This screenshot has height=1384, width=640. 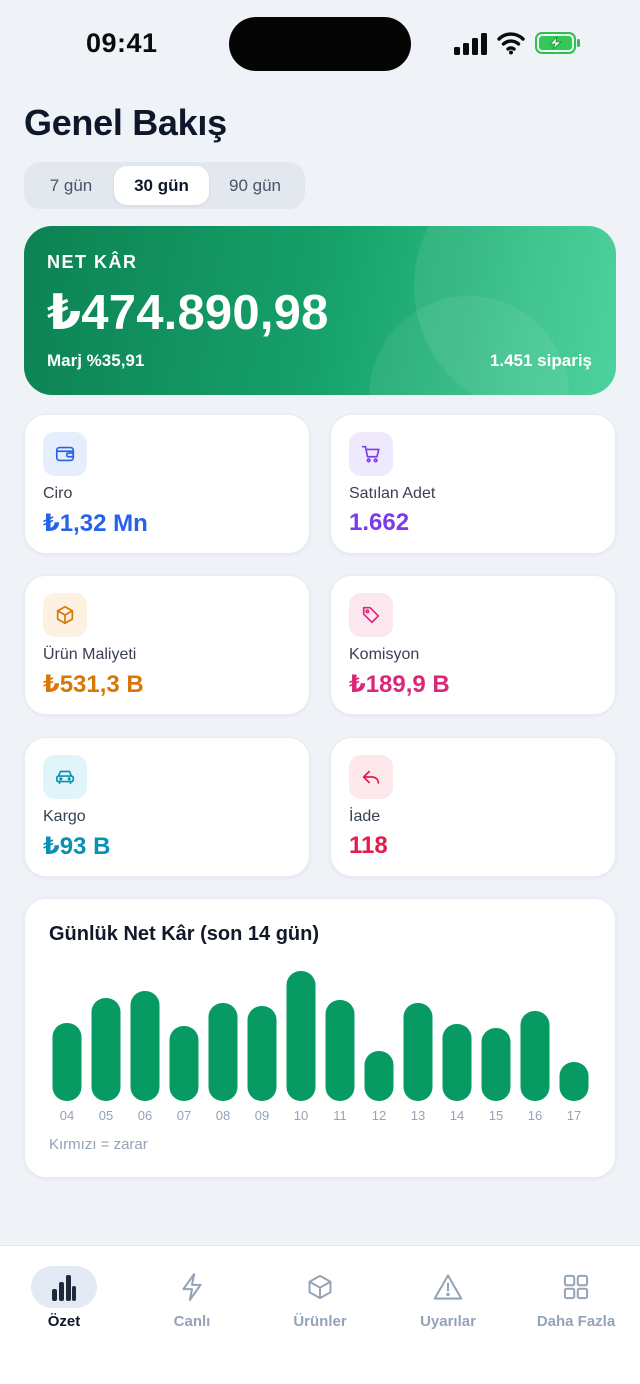 What do you see at coordinates (371, 454) in the screenshot?
I see `cart-icon` at bounding box center [371, 454].